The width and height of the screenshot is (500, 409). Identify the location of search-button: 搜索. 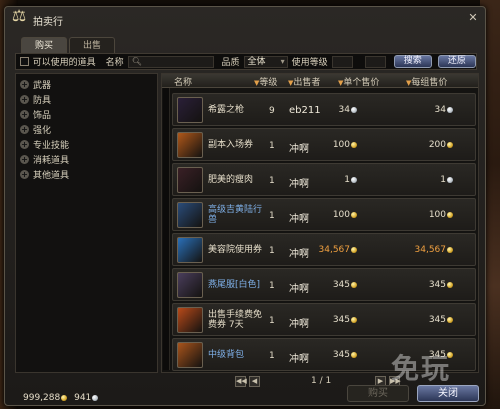
(412, 61).